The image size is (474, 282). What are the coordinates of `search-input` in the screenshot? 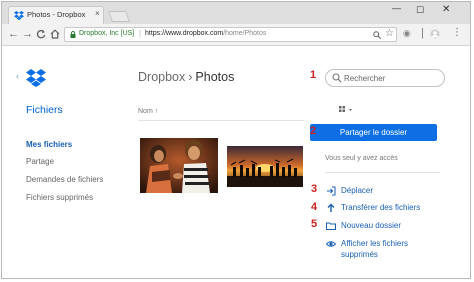 It's located at (391, 78).